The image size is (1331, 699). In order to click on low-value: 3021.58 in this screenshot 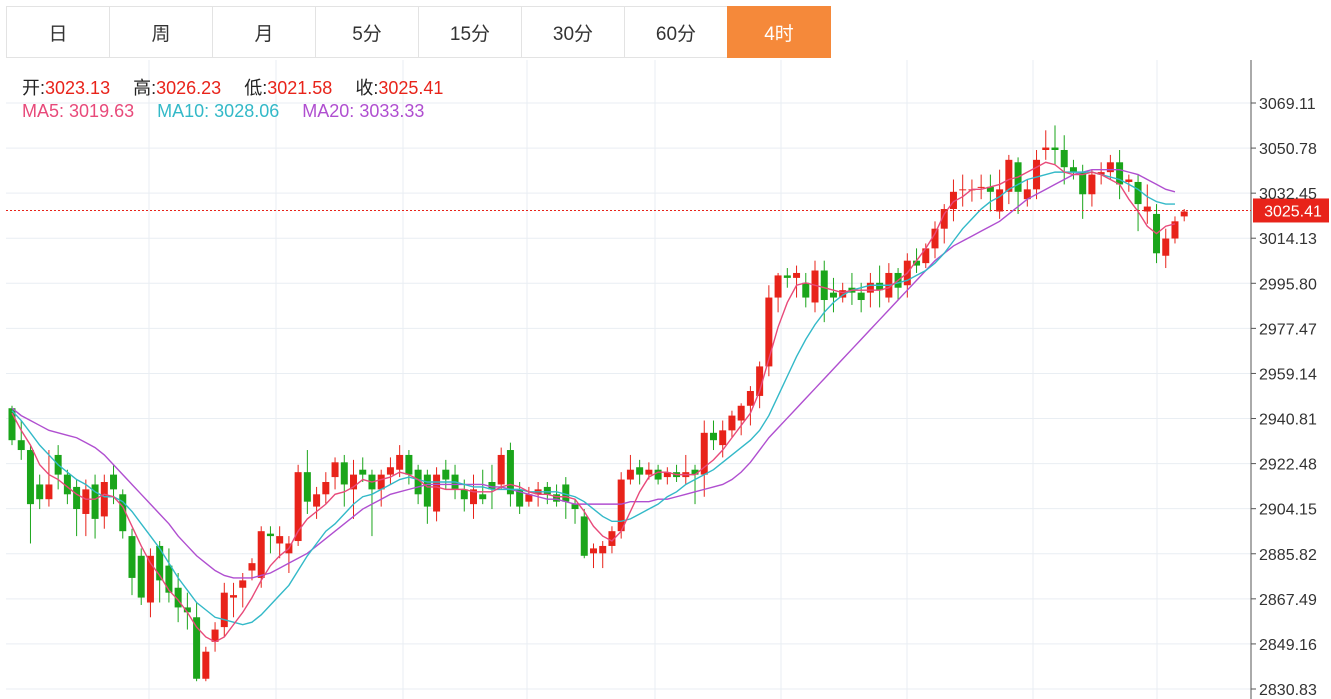, I will do `click(300, 88)`.